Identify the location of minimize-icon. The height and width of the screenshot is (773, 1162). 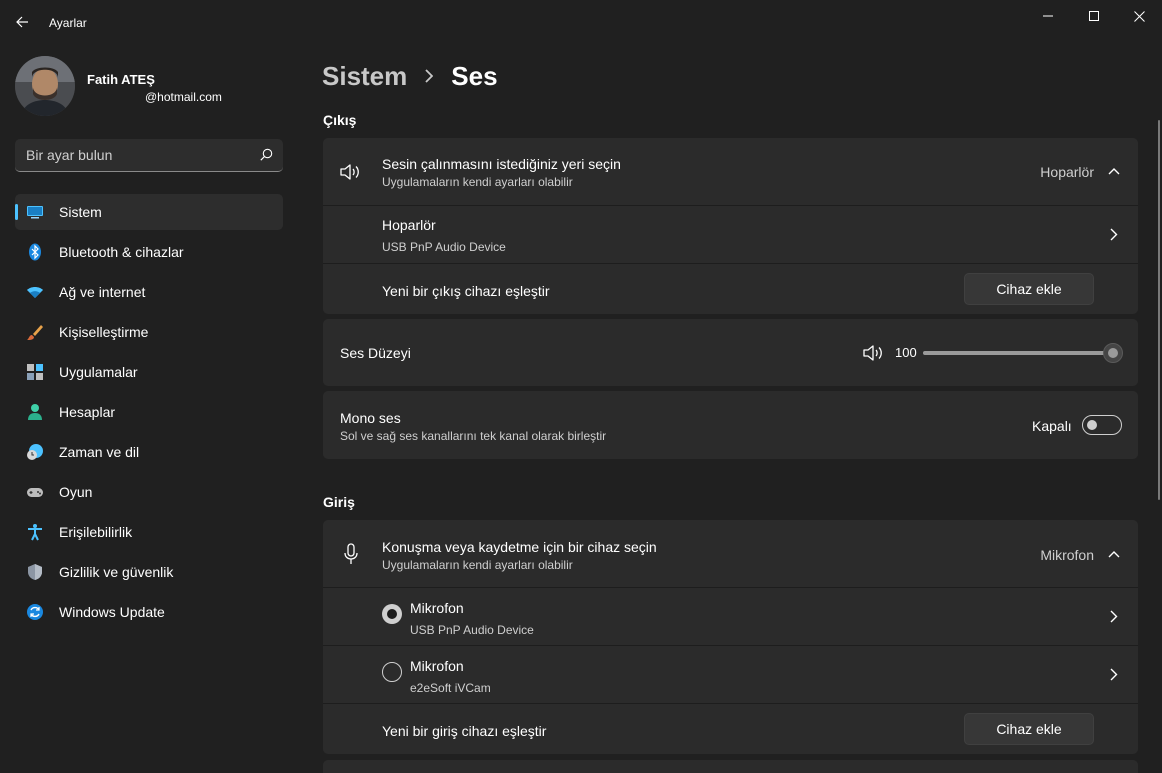
(1048, 16).